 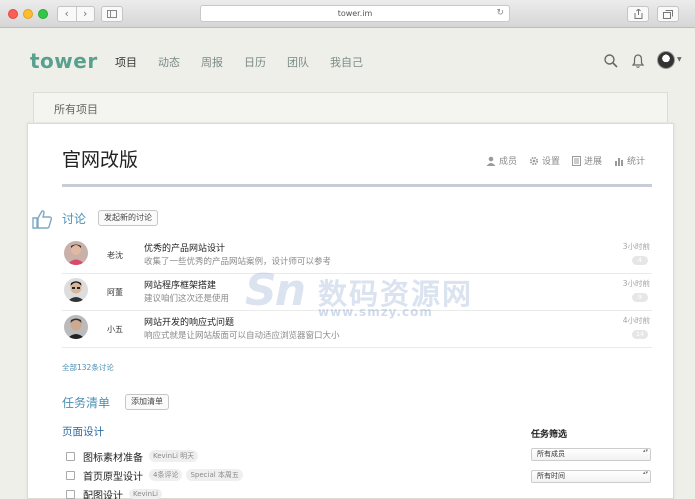 I want to click on todo-text: 配图设计, so click(x=103, y=493).